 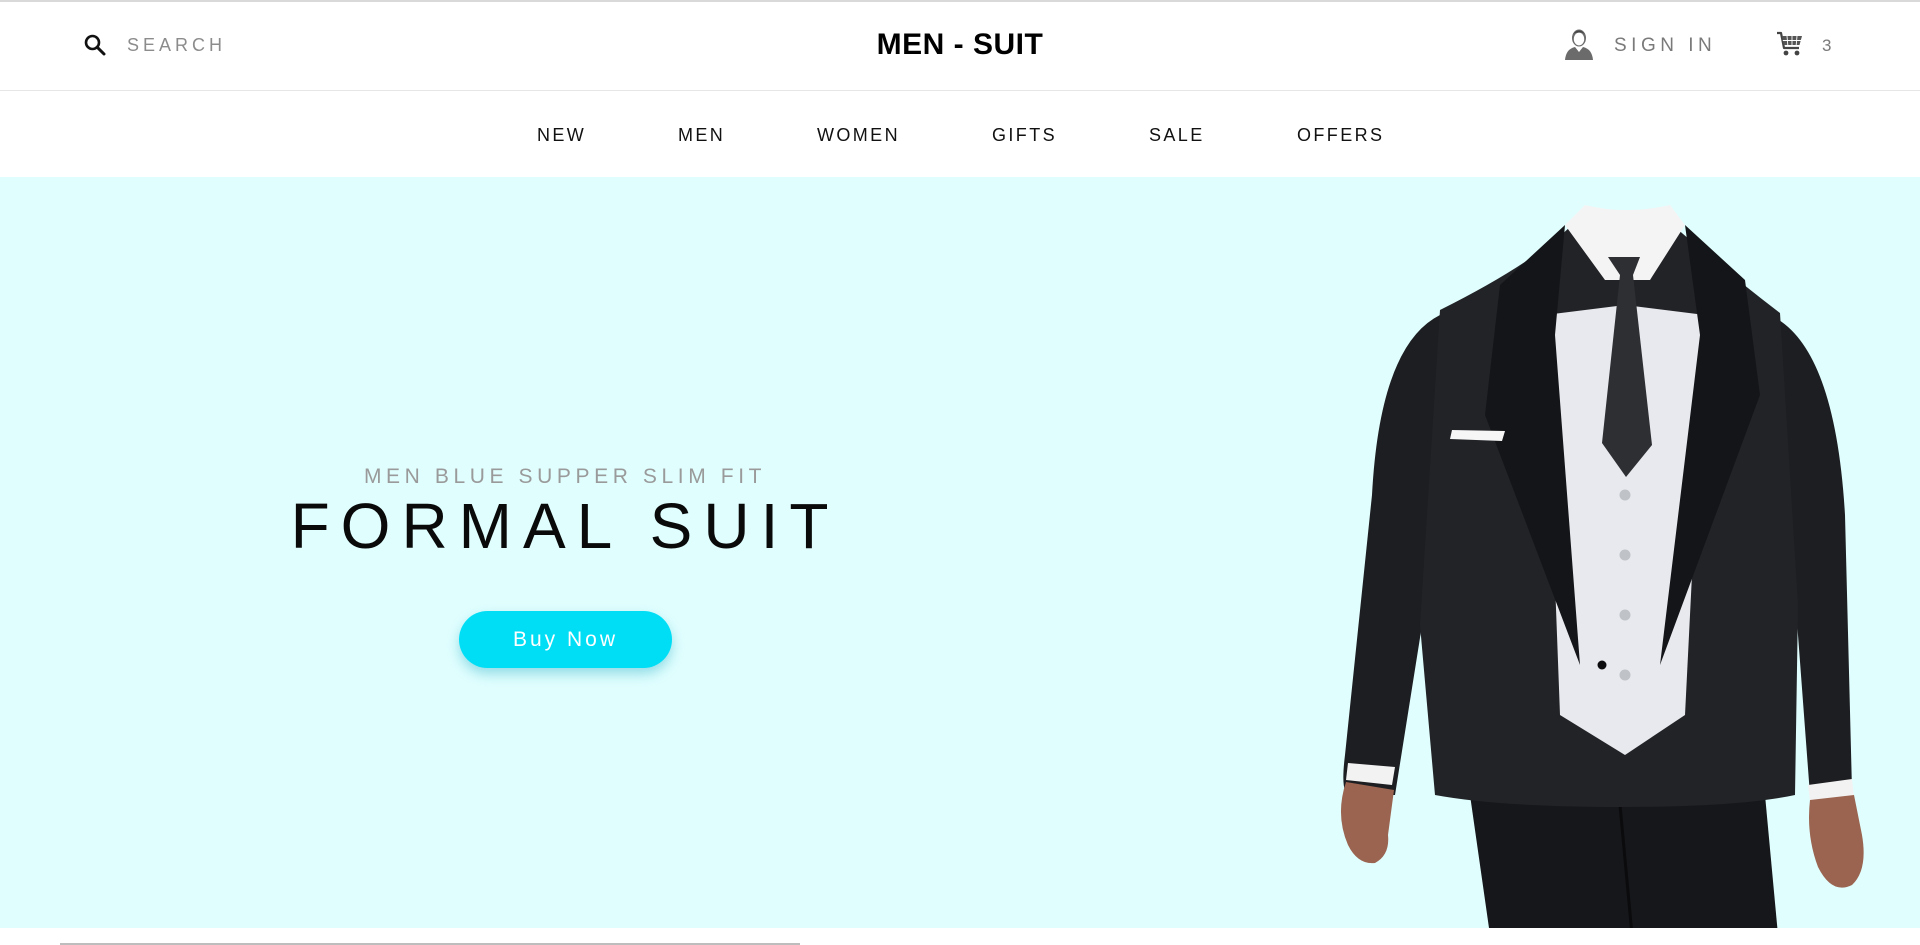 What do you see at coordinates (1790, 46) in the screenshot?
I see `cart-icon` at bounding box center [1790, 46].